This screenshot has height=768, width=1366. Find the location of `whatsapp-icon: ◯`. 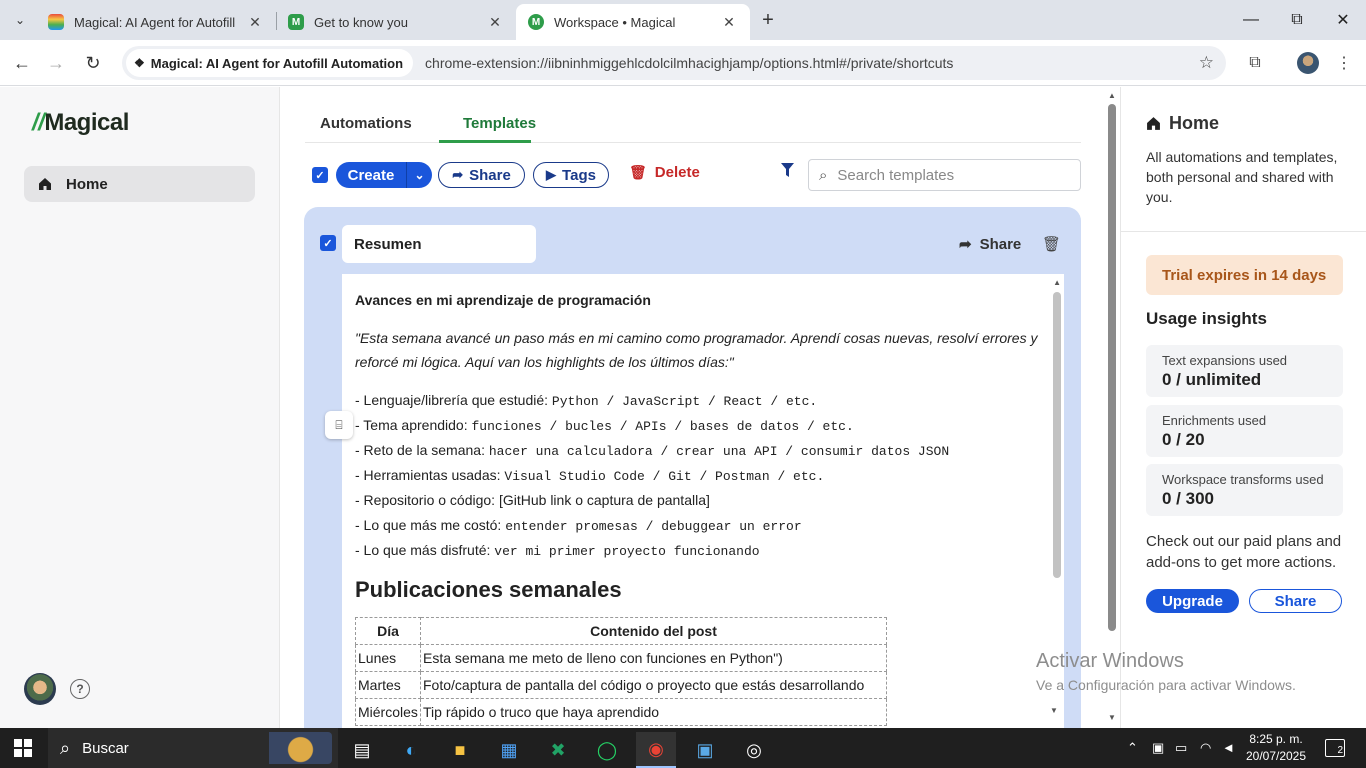

whatsapp-icon: ◯ is located at coordinates (607, 750).